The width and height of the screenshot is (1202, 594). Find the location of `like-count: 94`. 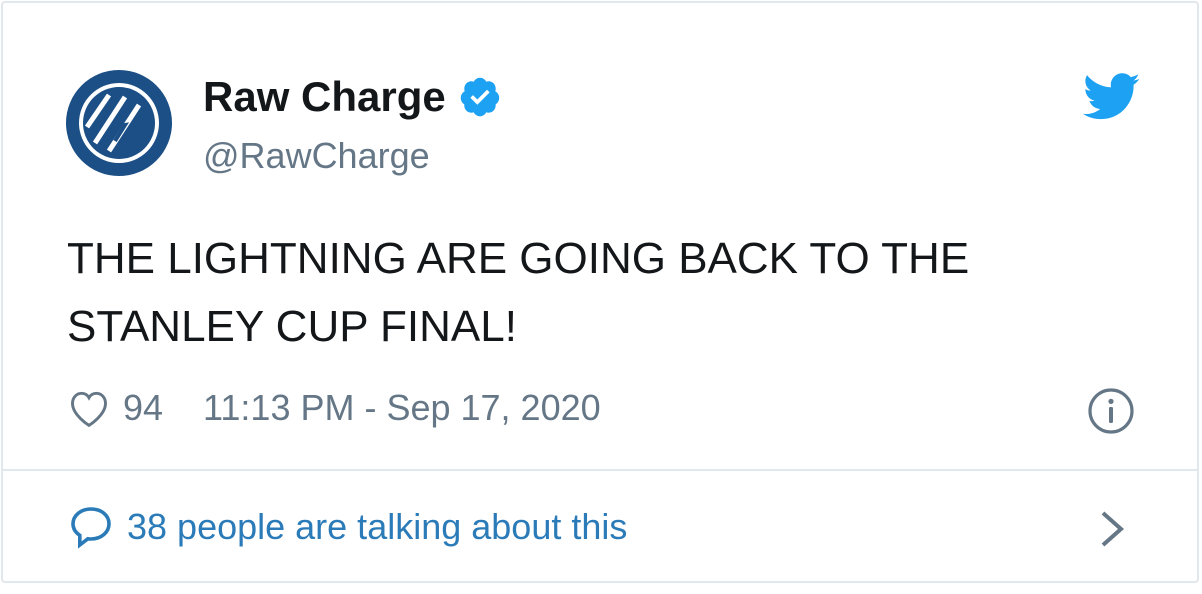

like-count: 94 is located at coordinates (143, 408).